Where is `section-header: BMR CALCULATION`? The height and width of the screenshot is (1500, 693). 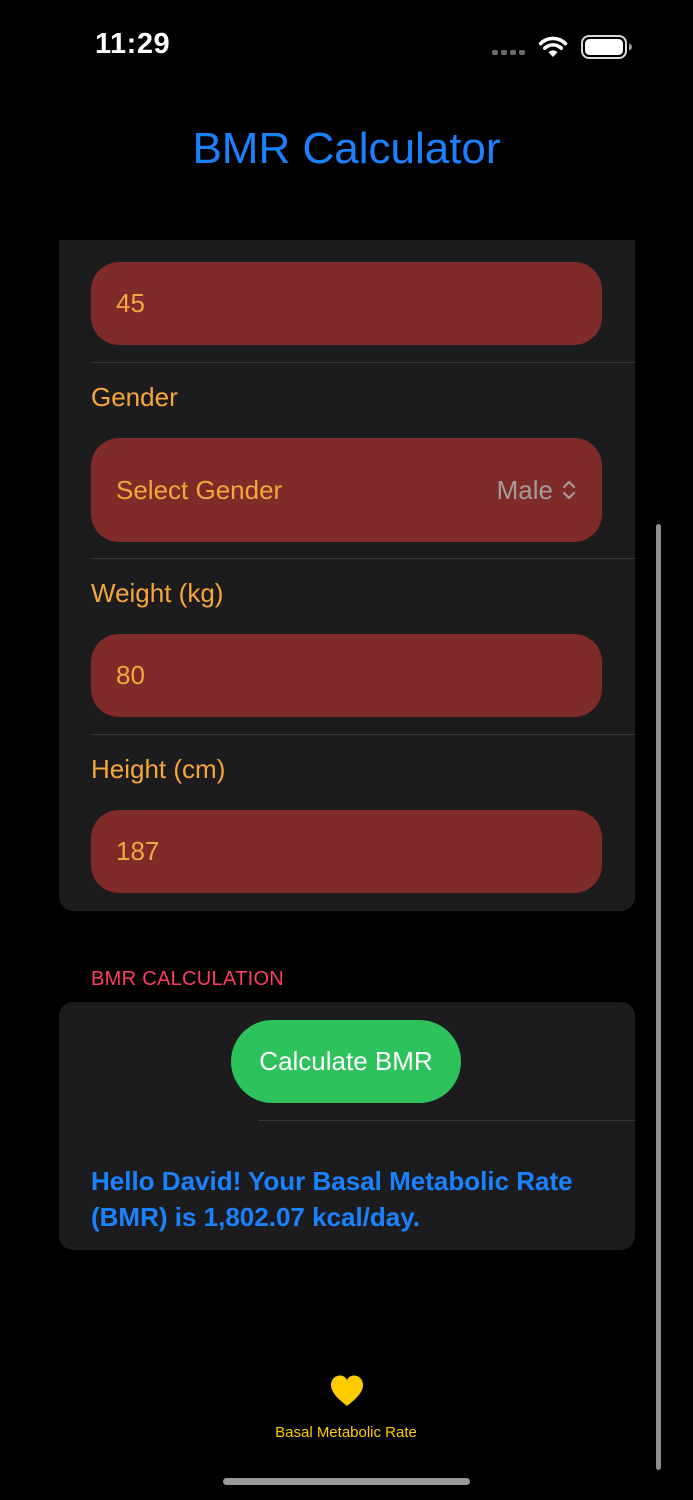 section-header: BMR CALCULATION is located at coordinates (188, 979).